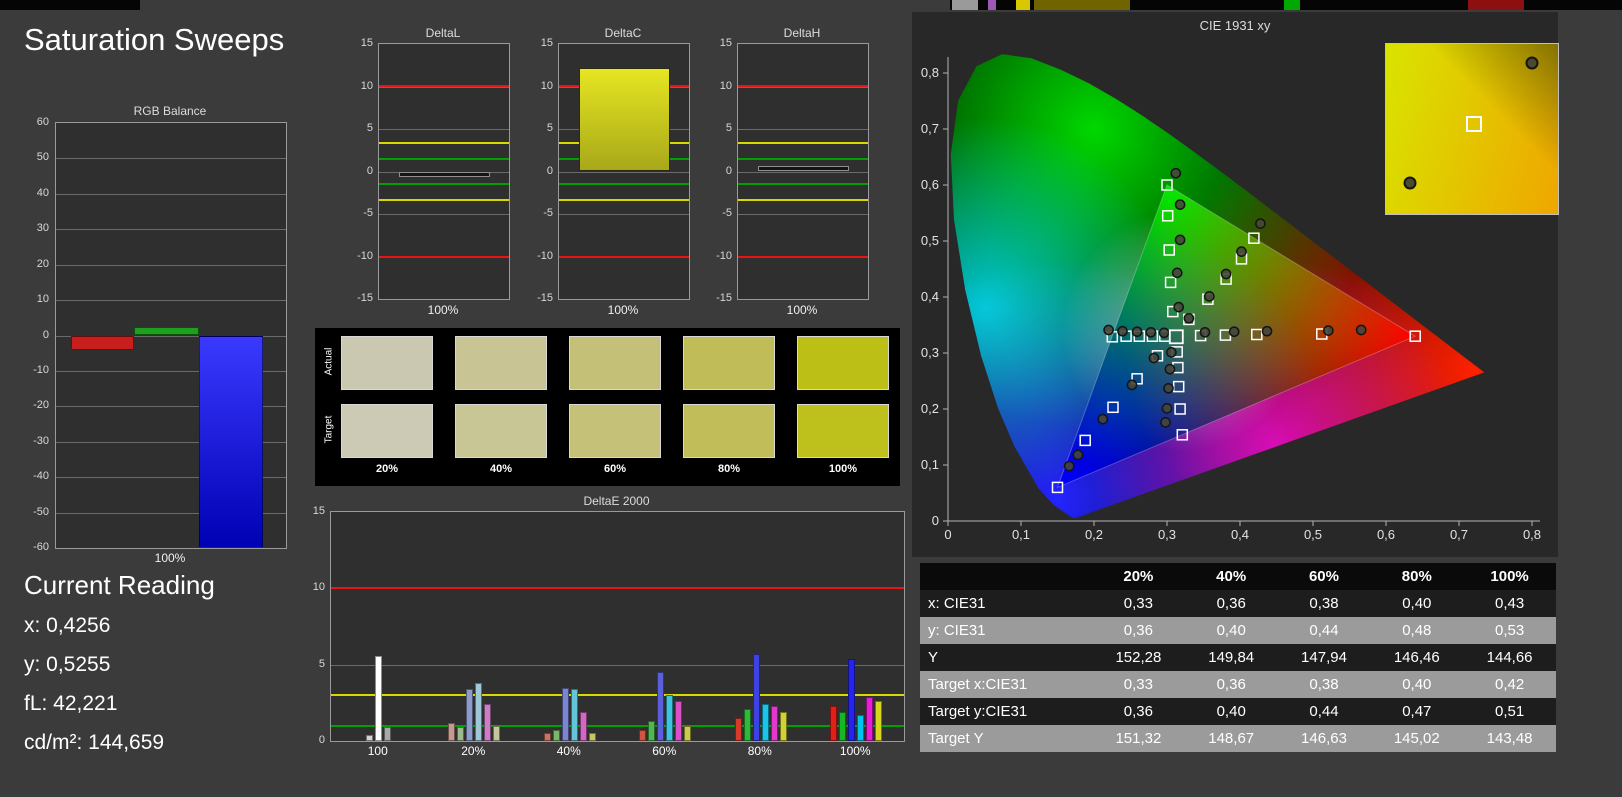  Describe the element at coordinates (1006, 684) in the screenshot. I see `row-label: Target x:CIE31` at that location.